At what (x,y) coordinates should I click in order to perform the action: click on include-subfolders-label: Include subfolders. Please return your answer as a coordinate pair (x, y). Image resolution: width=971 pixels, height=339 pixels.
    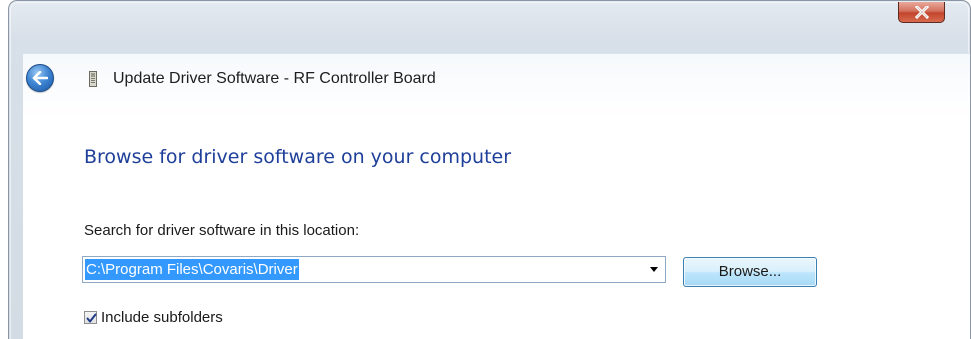
    Looking at the image, I should click on (162, 317).